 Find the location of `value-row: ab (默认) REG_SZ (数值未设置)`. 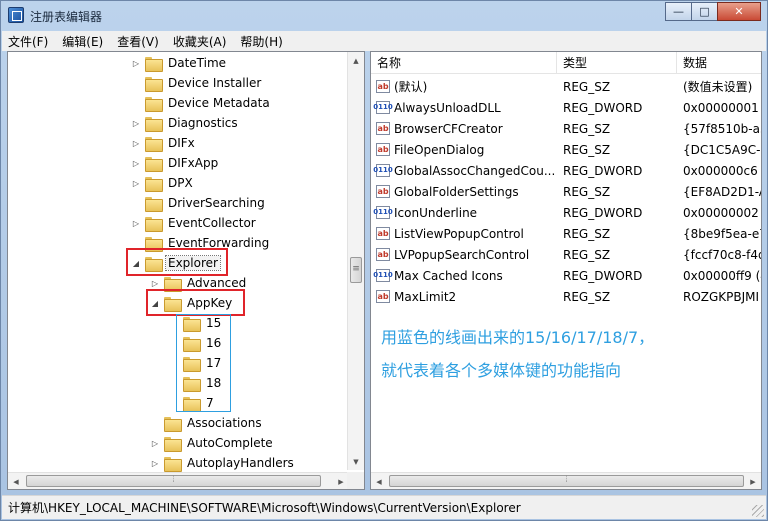

value-row: ab (默认) REG_SZ (数值未设置) is located at coordinates (566, 86).